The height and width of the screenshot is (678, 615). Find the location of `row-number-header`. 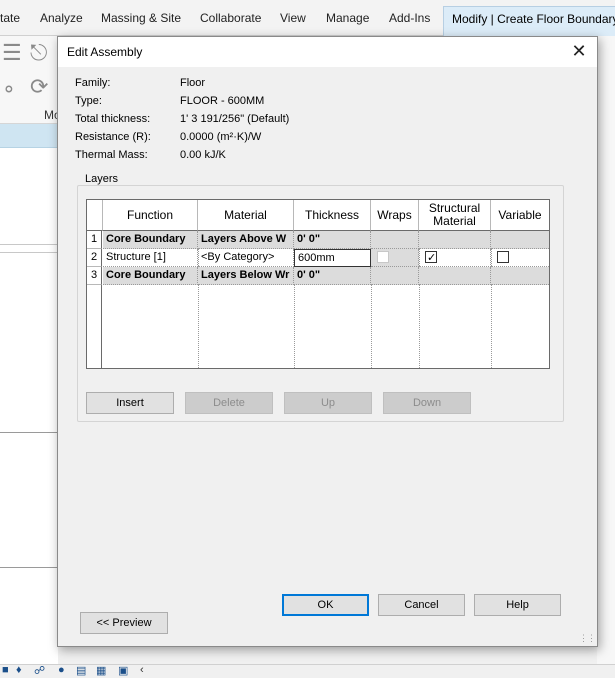

row-number-header is located at coordinates (95, 215).